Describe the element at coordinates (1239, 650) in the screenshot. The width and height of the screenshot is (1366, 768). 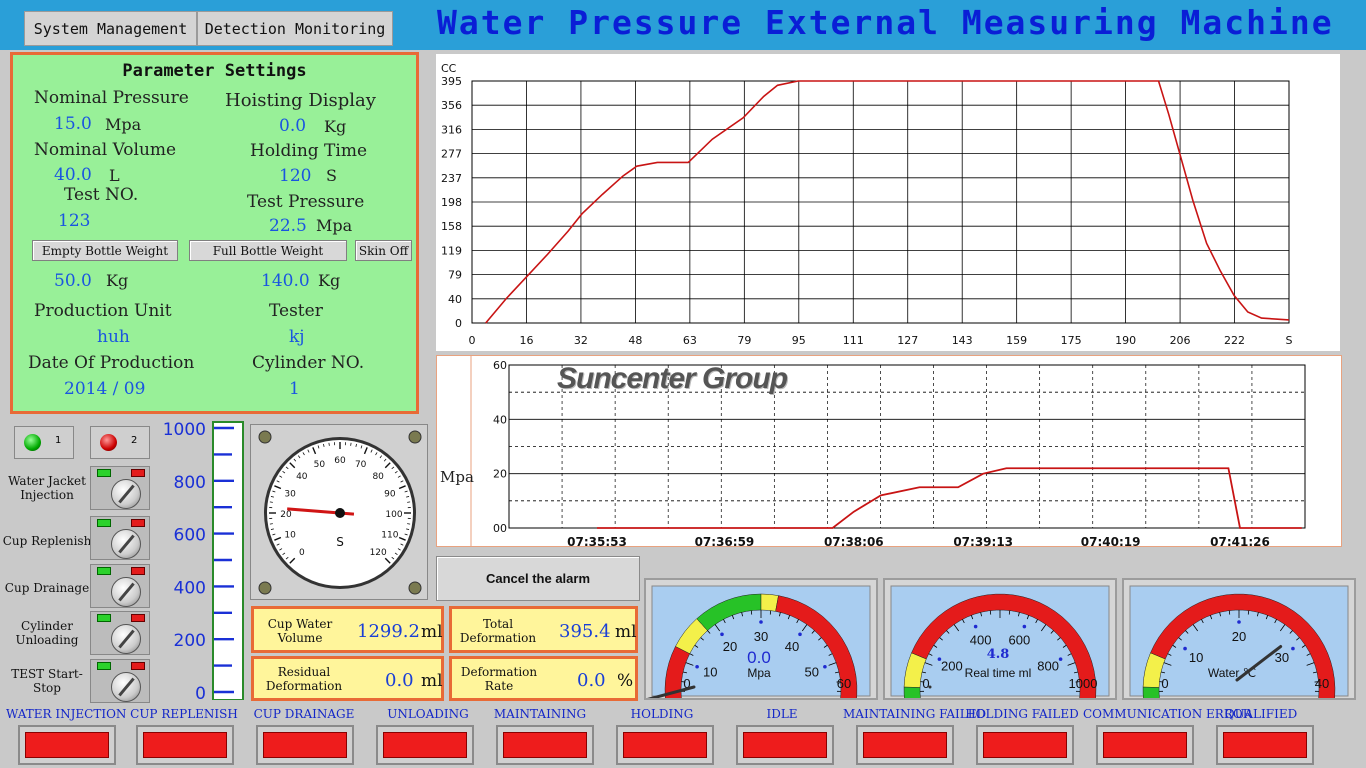
I see `water-temperature-gauge-svg: 0 10 20 30 40 Water ℃` at that location.